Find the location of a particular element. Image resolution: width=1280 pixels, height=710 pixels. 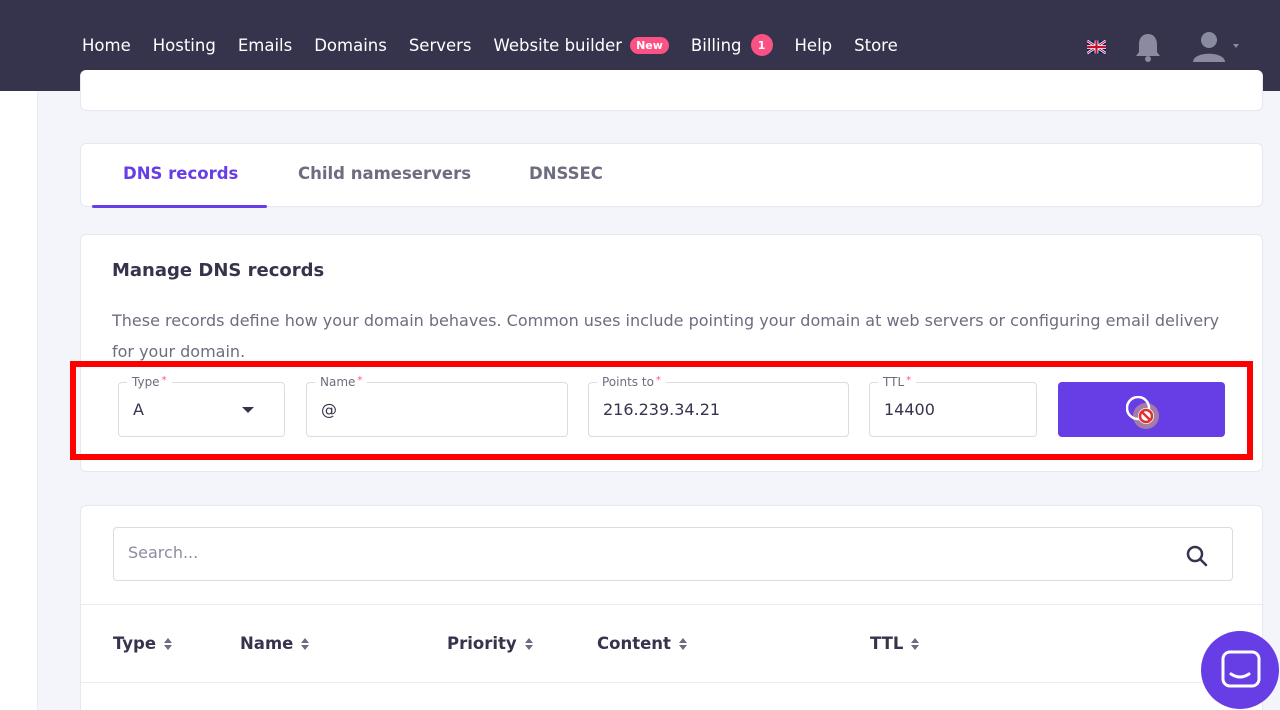

search-icon is located at coordinates (1197, 556).